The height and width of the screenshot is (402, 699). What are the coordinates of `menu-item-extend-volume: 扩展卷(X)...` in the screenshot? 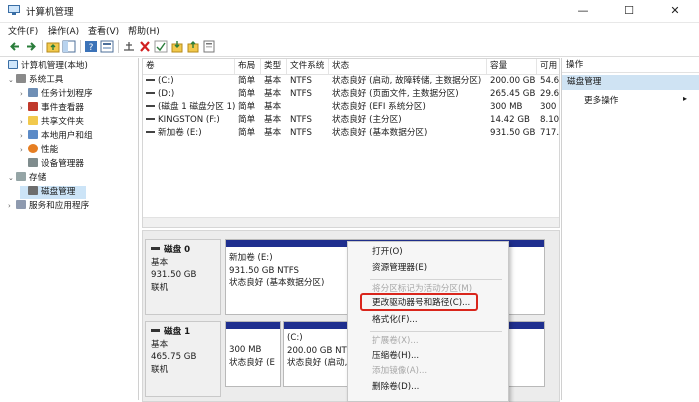 It's located at (395, 341).